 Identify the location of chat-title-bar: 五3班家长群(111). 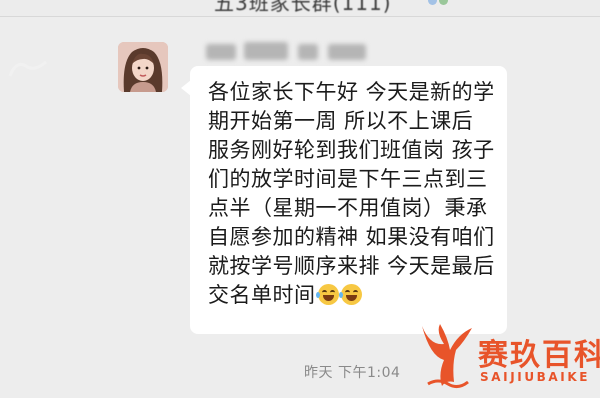
(300, 8).